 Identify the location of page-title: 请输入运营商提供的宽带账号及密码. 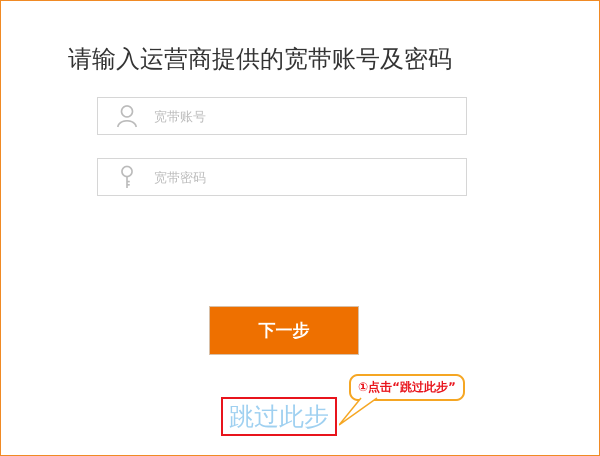
(260, 59).